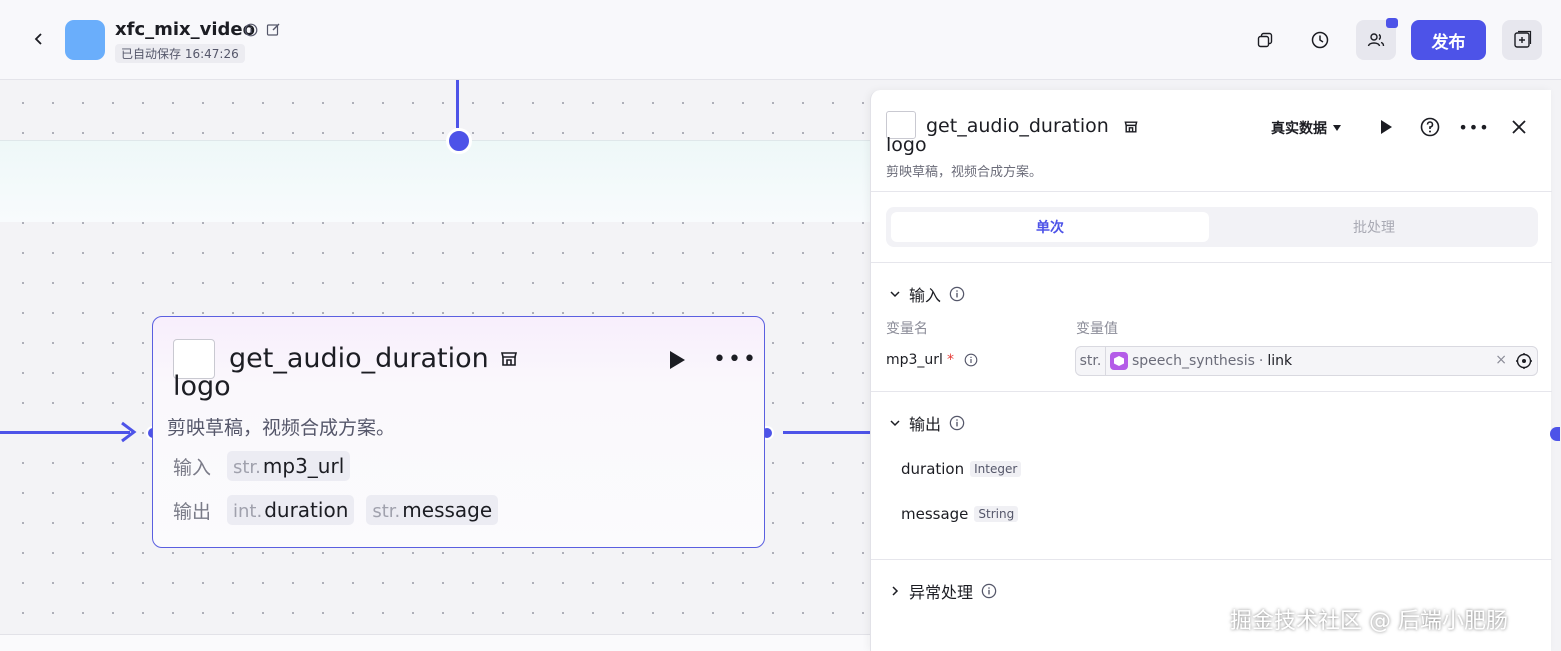 The image size is (1561, 651). What do you see at coordinates (932, 360) in the screenshot?
I see `input-var-name: mp3_url *` at bounding box center [932, 360].